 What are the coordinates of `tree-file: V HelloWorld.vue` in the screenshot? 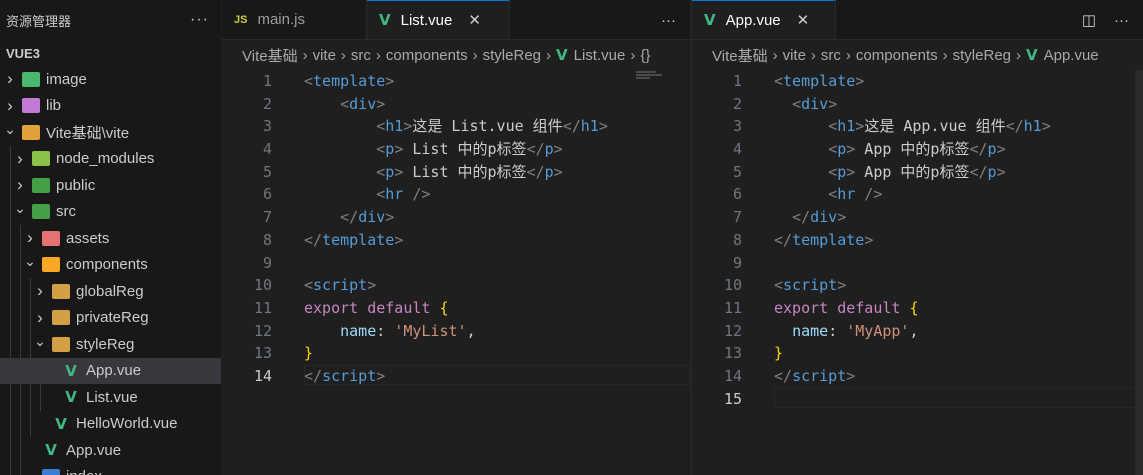 It's located at (110, 423).